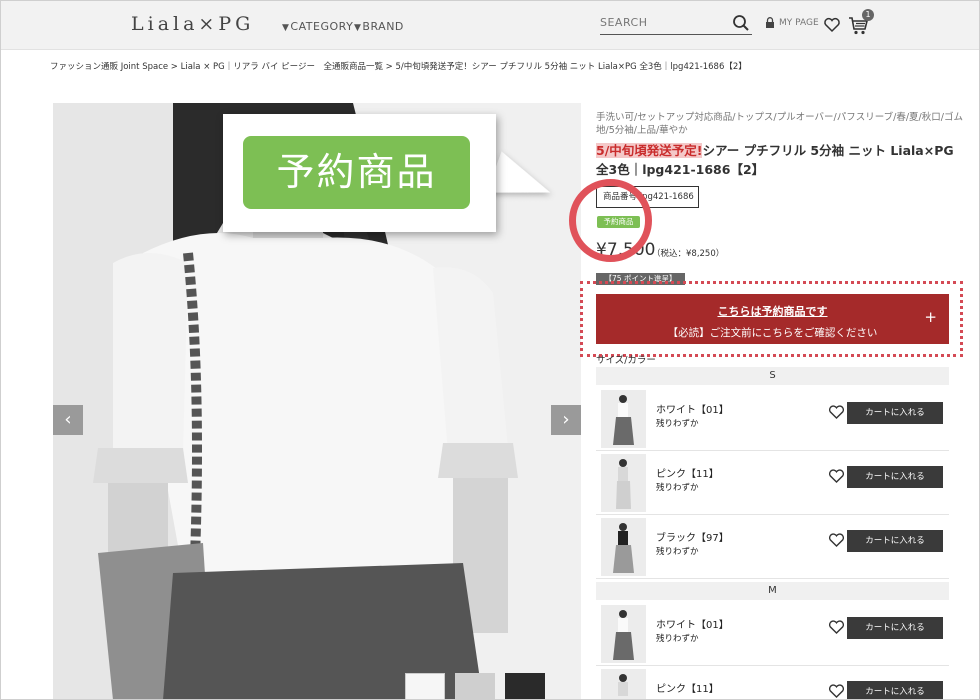 The height and width of the screenshot is (700, 980). What do you see at coordinates (868, 15) in the screenshot?
I see `cart-count-badge: 1` at bounding box center [868, 15].